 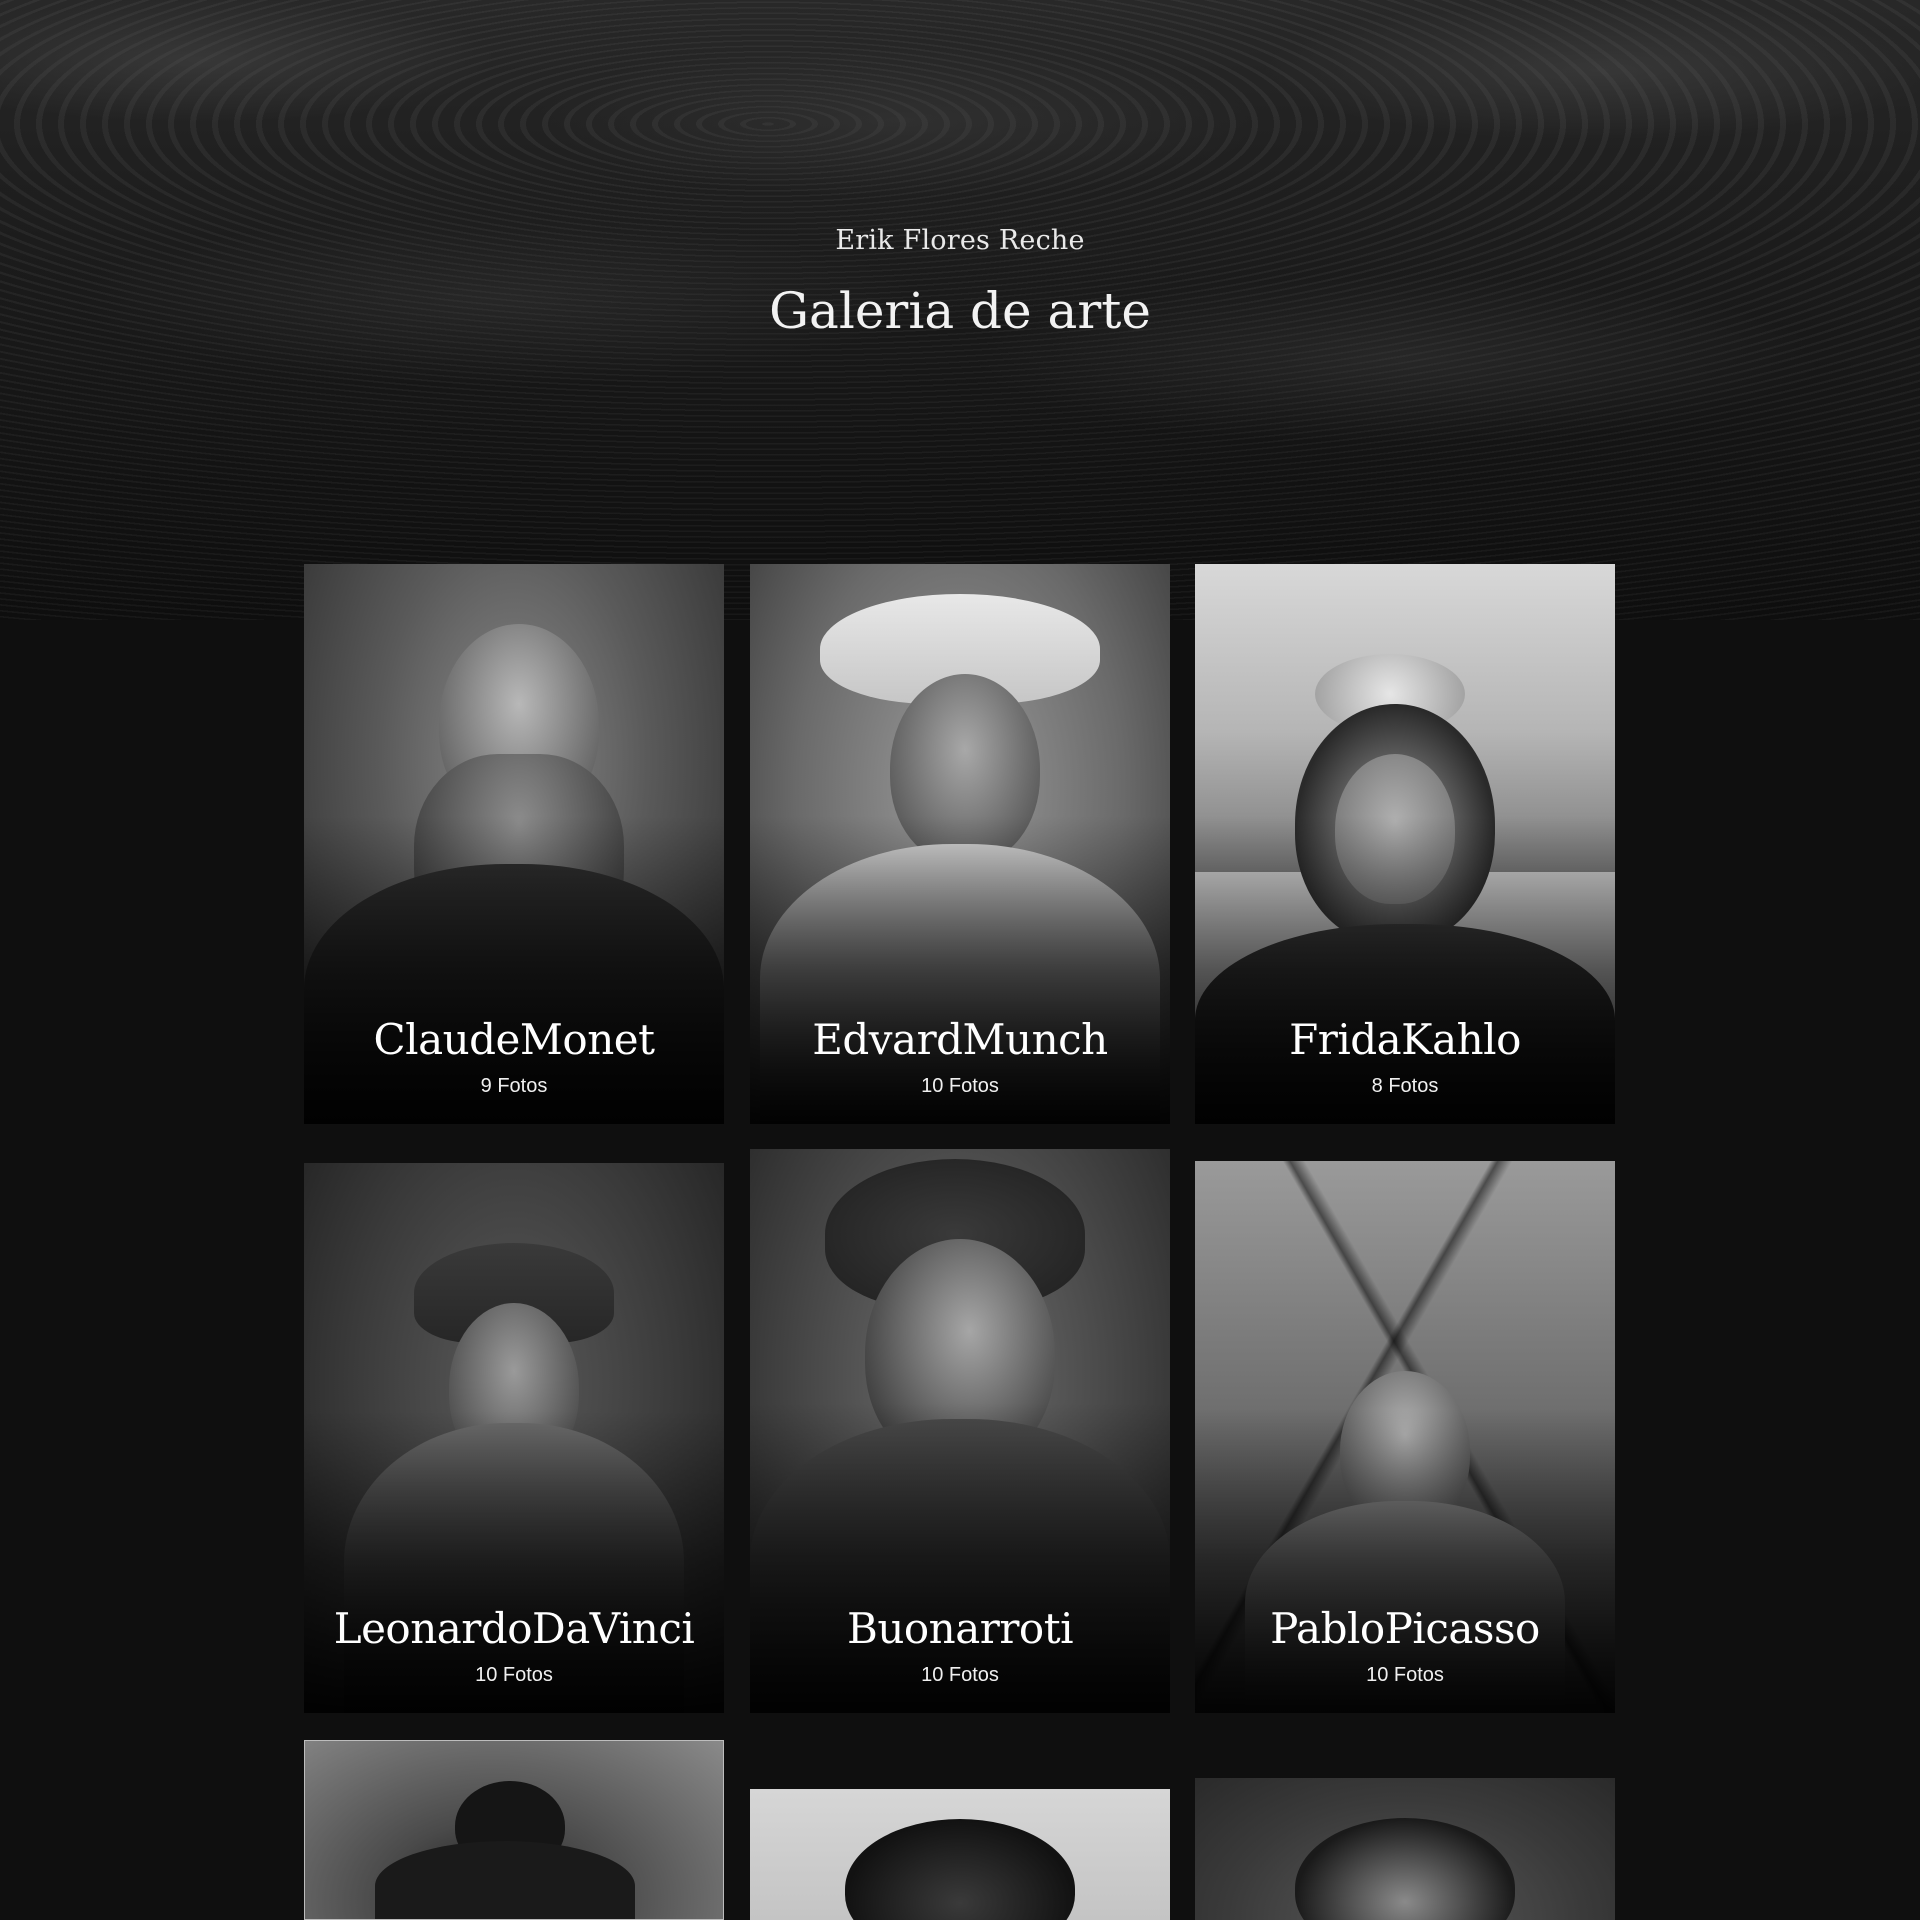 What do you see at coordinates (1405, 1628) in the screenshot?
I see `artist-name: PabloPicasso` at bounding box center [1405, 1628].